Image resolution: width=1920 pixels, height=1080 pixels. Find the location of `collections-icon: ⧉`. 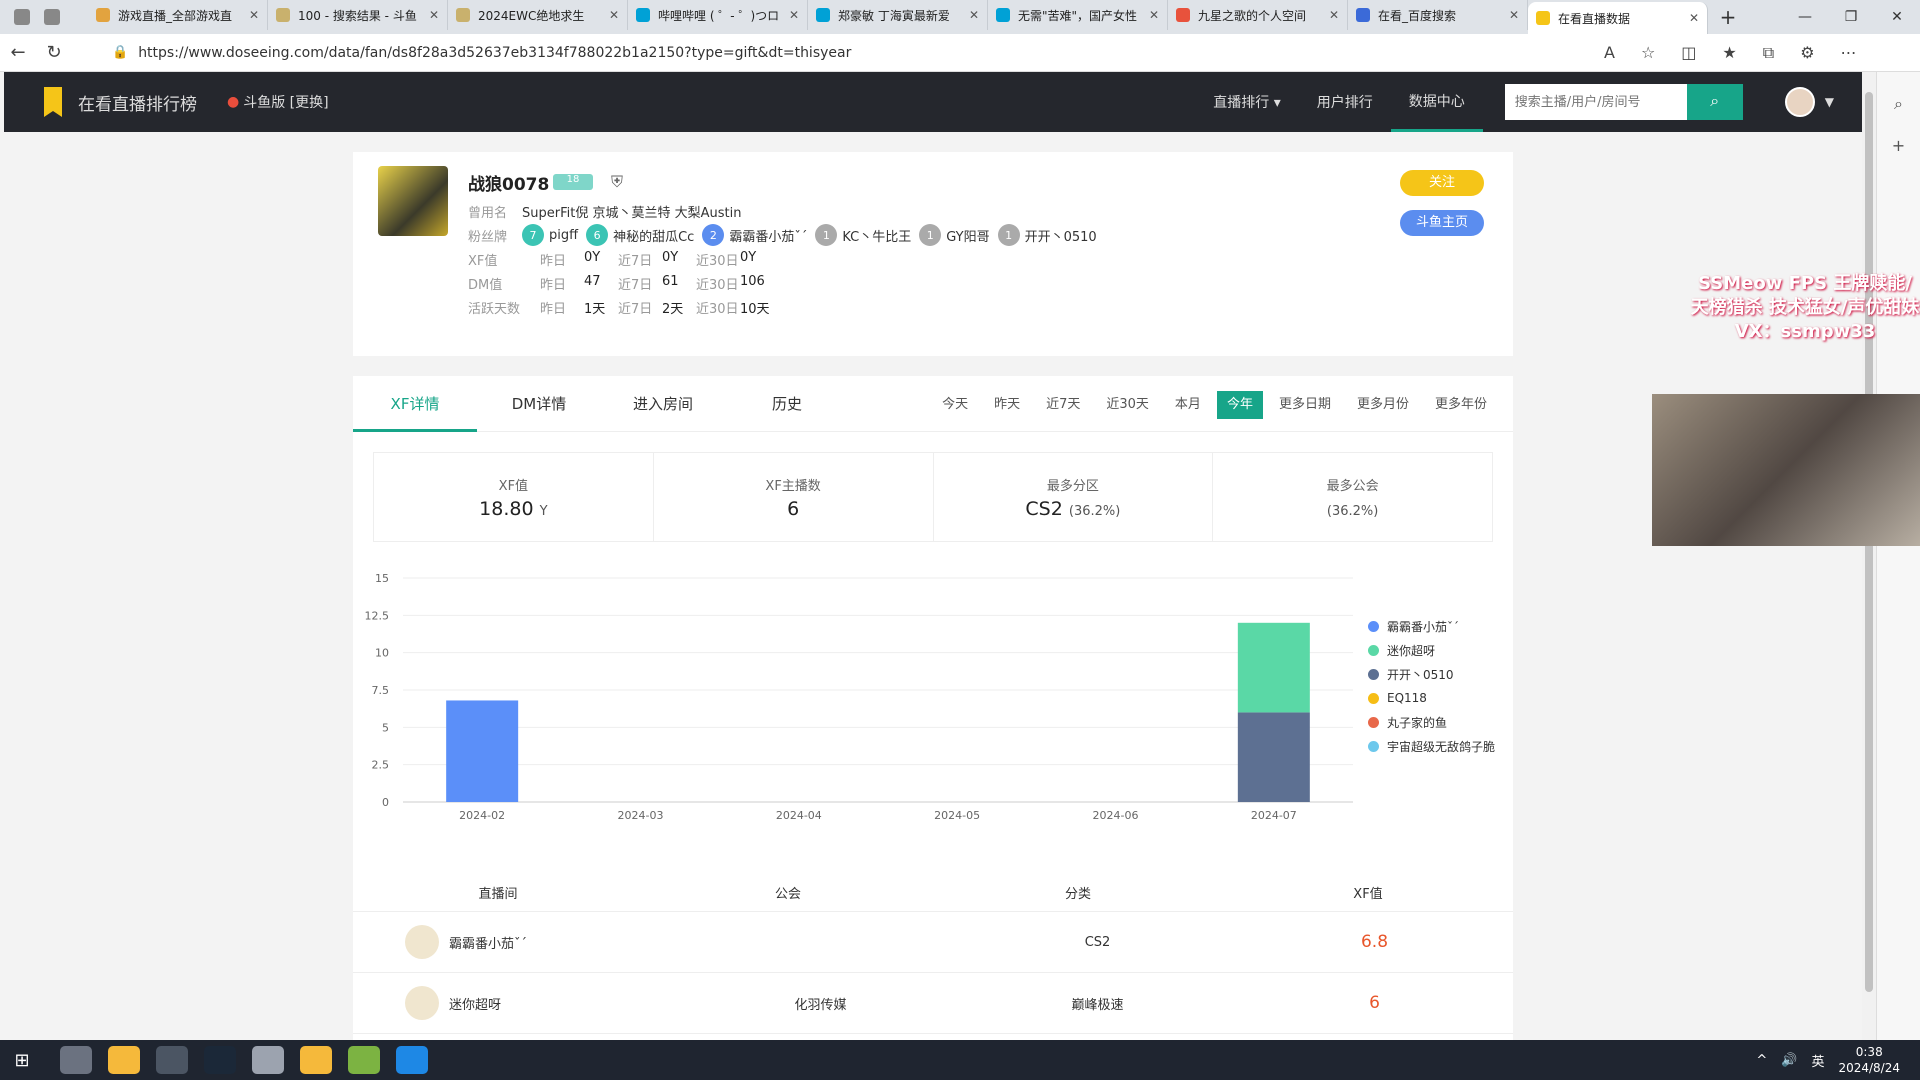

collections-icon: ⧉ is located at coordinates (1768, 53).